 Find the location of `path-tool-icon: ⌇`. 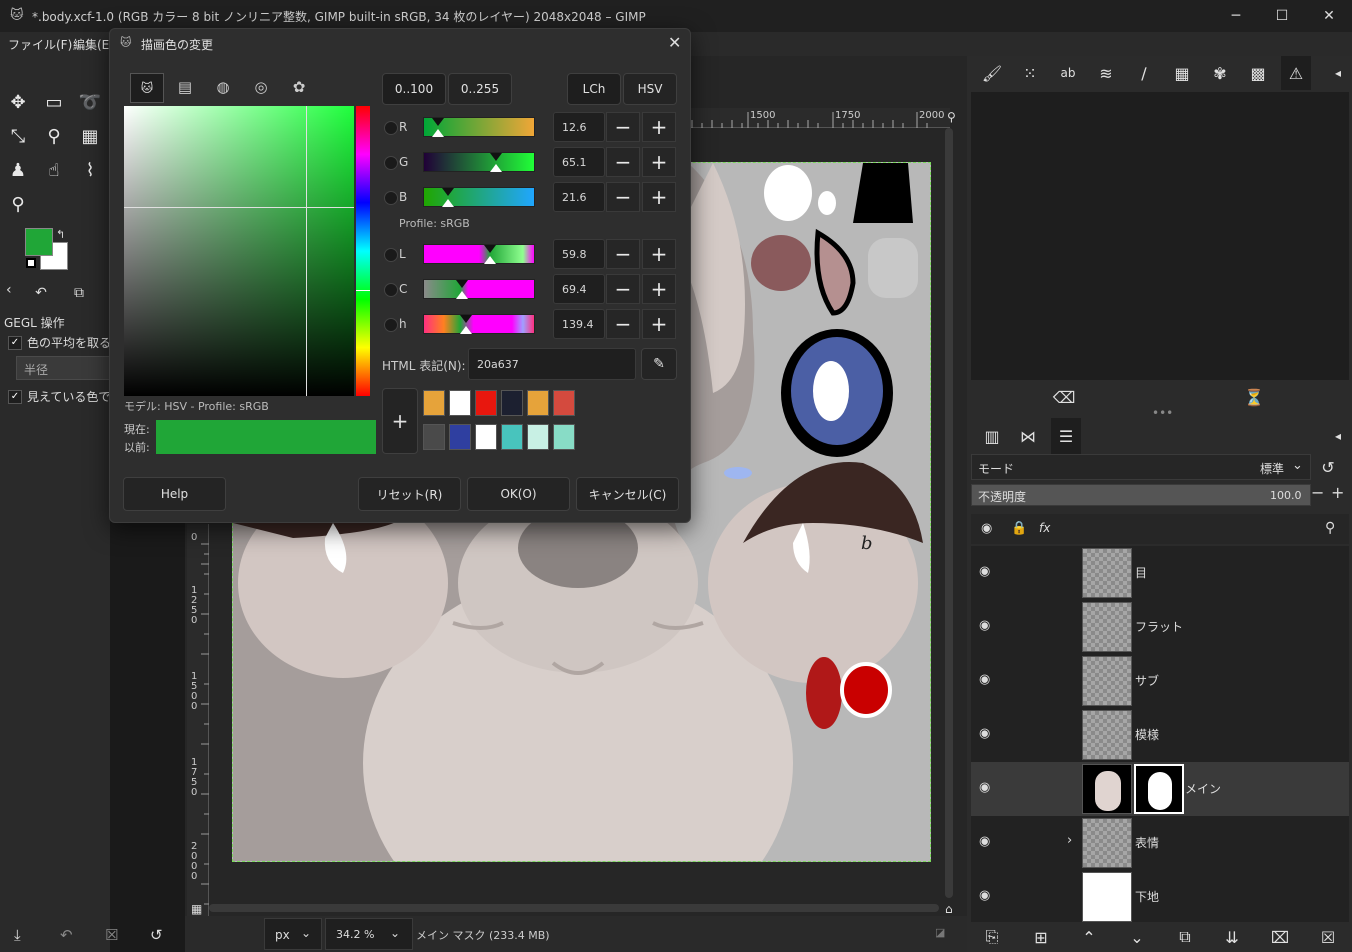

path-tool-icon: ⌇ is located at coordinates (90, 170).